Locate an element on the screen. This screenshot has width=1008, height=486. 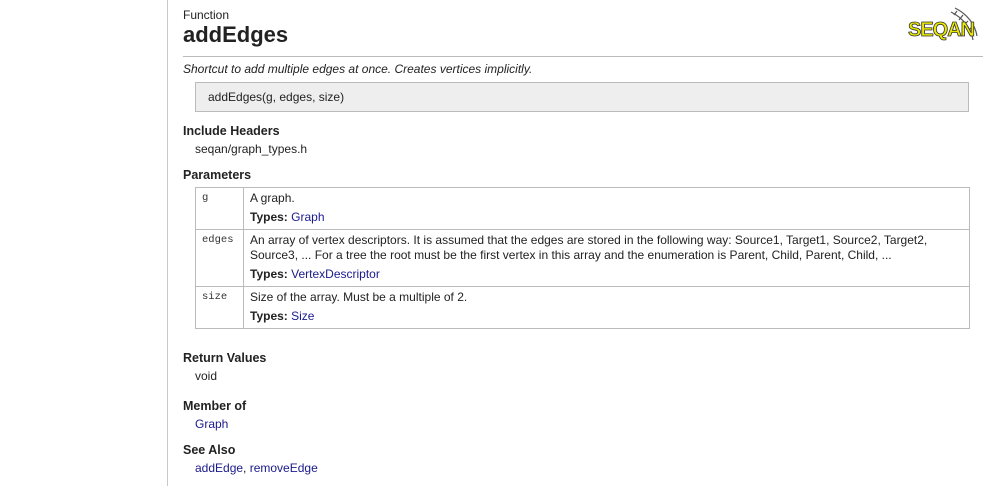
see-also-link-removeedge: removeEdge is located at coordinates (284, 468).